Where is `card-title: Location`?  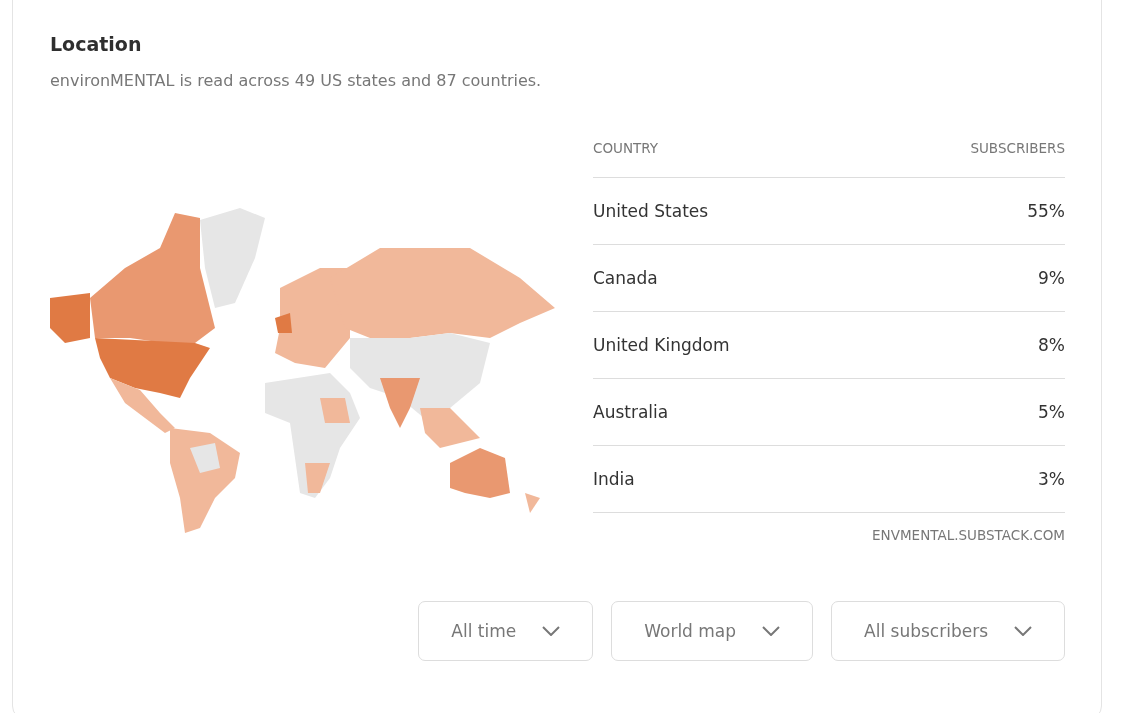
card-title: Location is located at coordinates (96, 44).